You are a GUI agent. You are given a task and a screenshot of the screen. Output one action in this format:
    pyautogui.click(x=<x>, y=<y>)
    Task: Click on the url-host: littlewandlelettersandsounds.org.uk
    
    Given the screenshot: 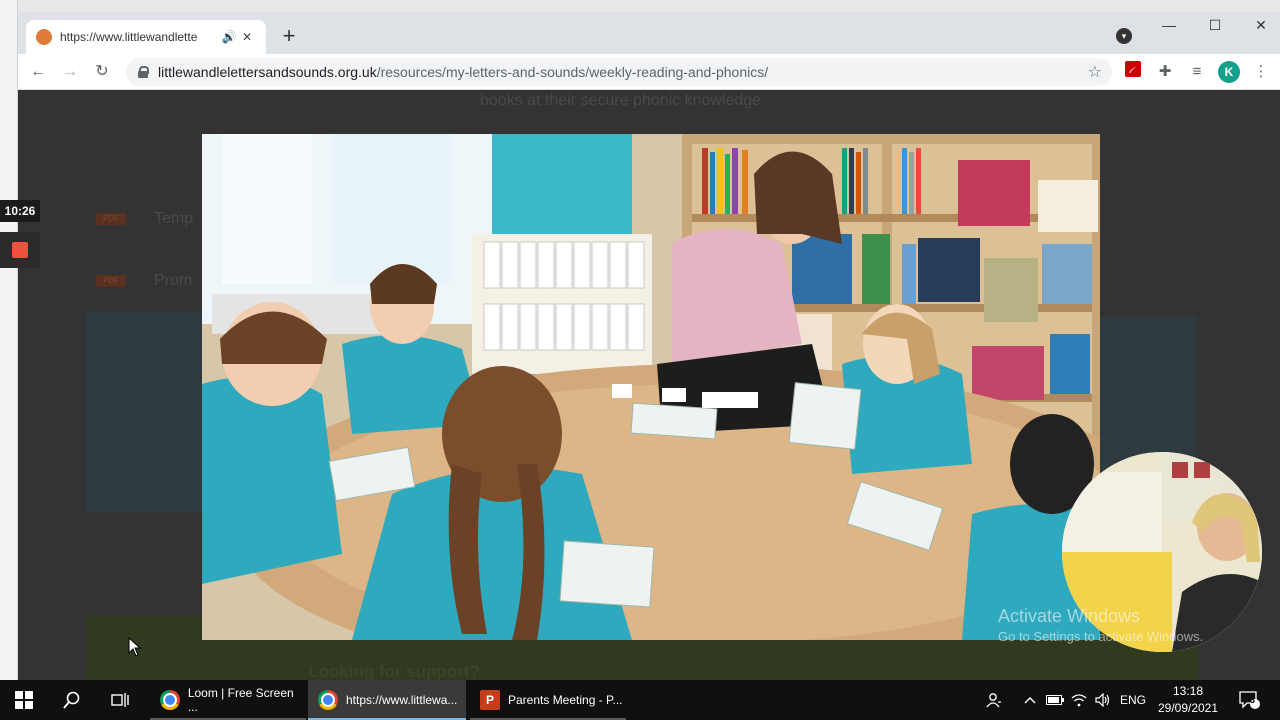 What is the action you would take?
    pyautogui.click(x=267, y=72)
    